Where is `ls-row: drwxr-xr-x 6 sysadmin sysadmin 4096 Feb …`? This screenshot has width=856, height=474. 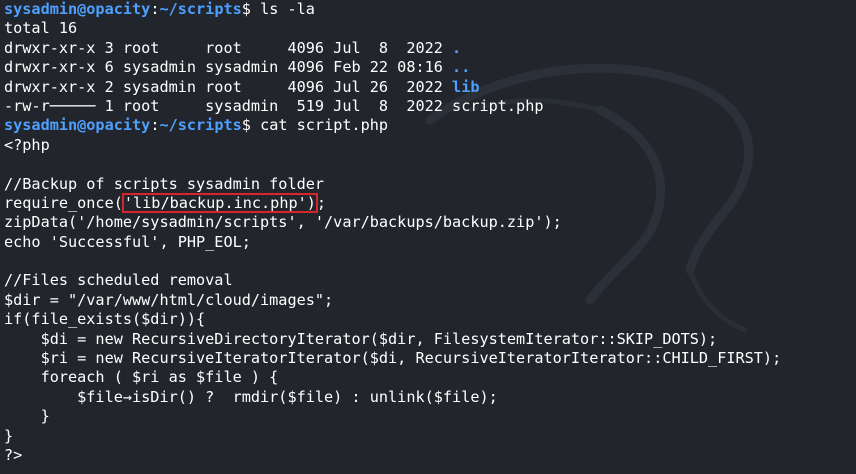
ls-row: drwxr-xr-x 6 sysadmin sysadmin 4096 Feb … is located at coordinates (430, 67).